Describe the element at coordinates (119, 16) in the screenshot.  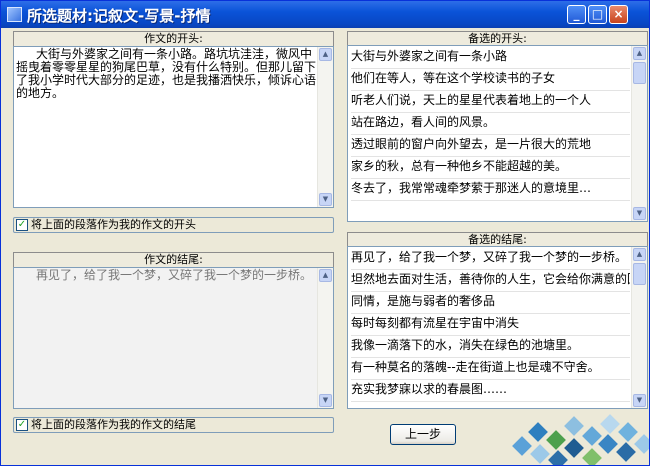
I see `window-title: 所选题材:记叙文-写景-抒情` at that location.